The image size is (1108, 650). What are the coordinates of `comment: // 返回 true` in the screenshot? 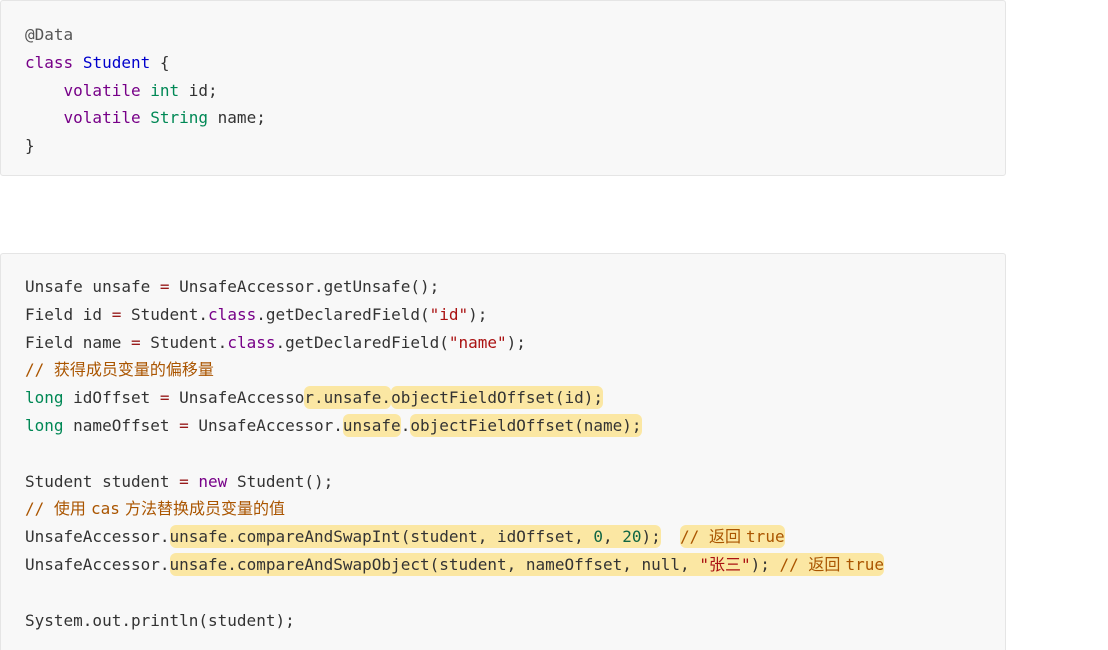 It's located at (832, 564).